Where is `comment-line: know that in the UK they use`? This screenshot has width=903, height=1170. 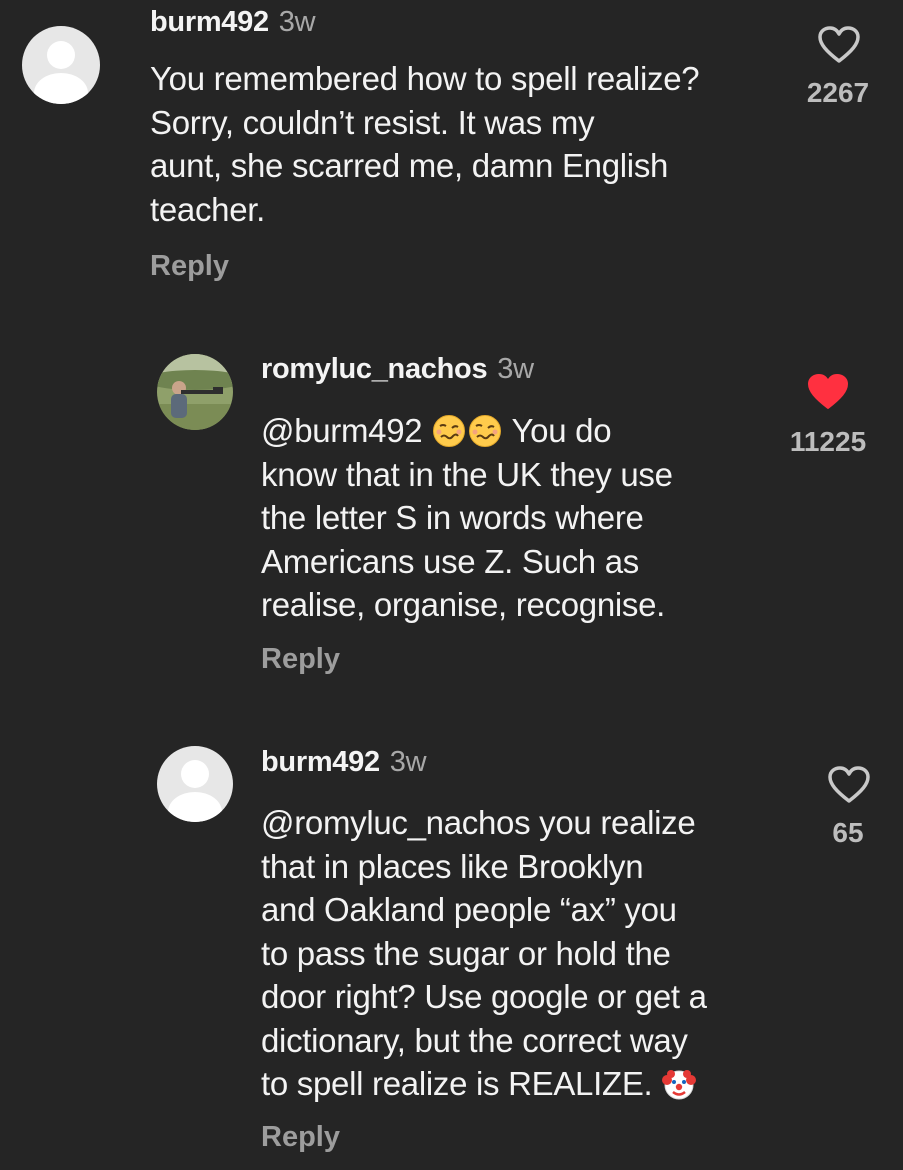 comment-line: know that in the UK they use is located at coordinates (467, 474).